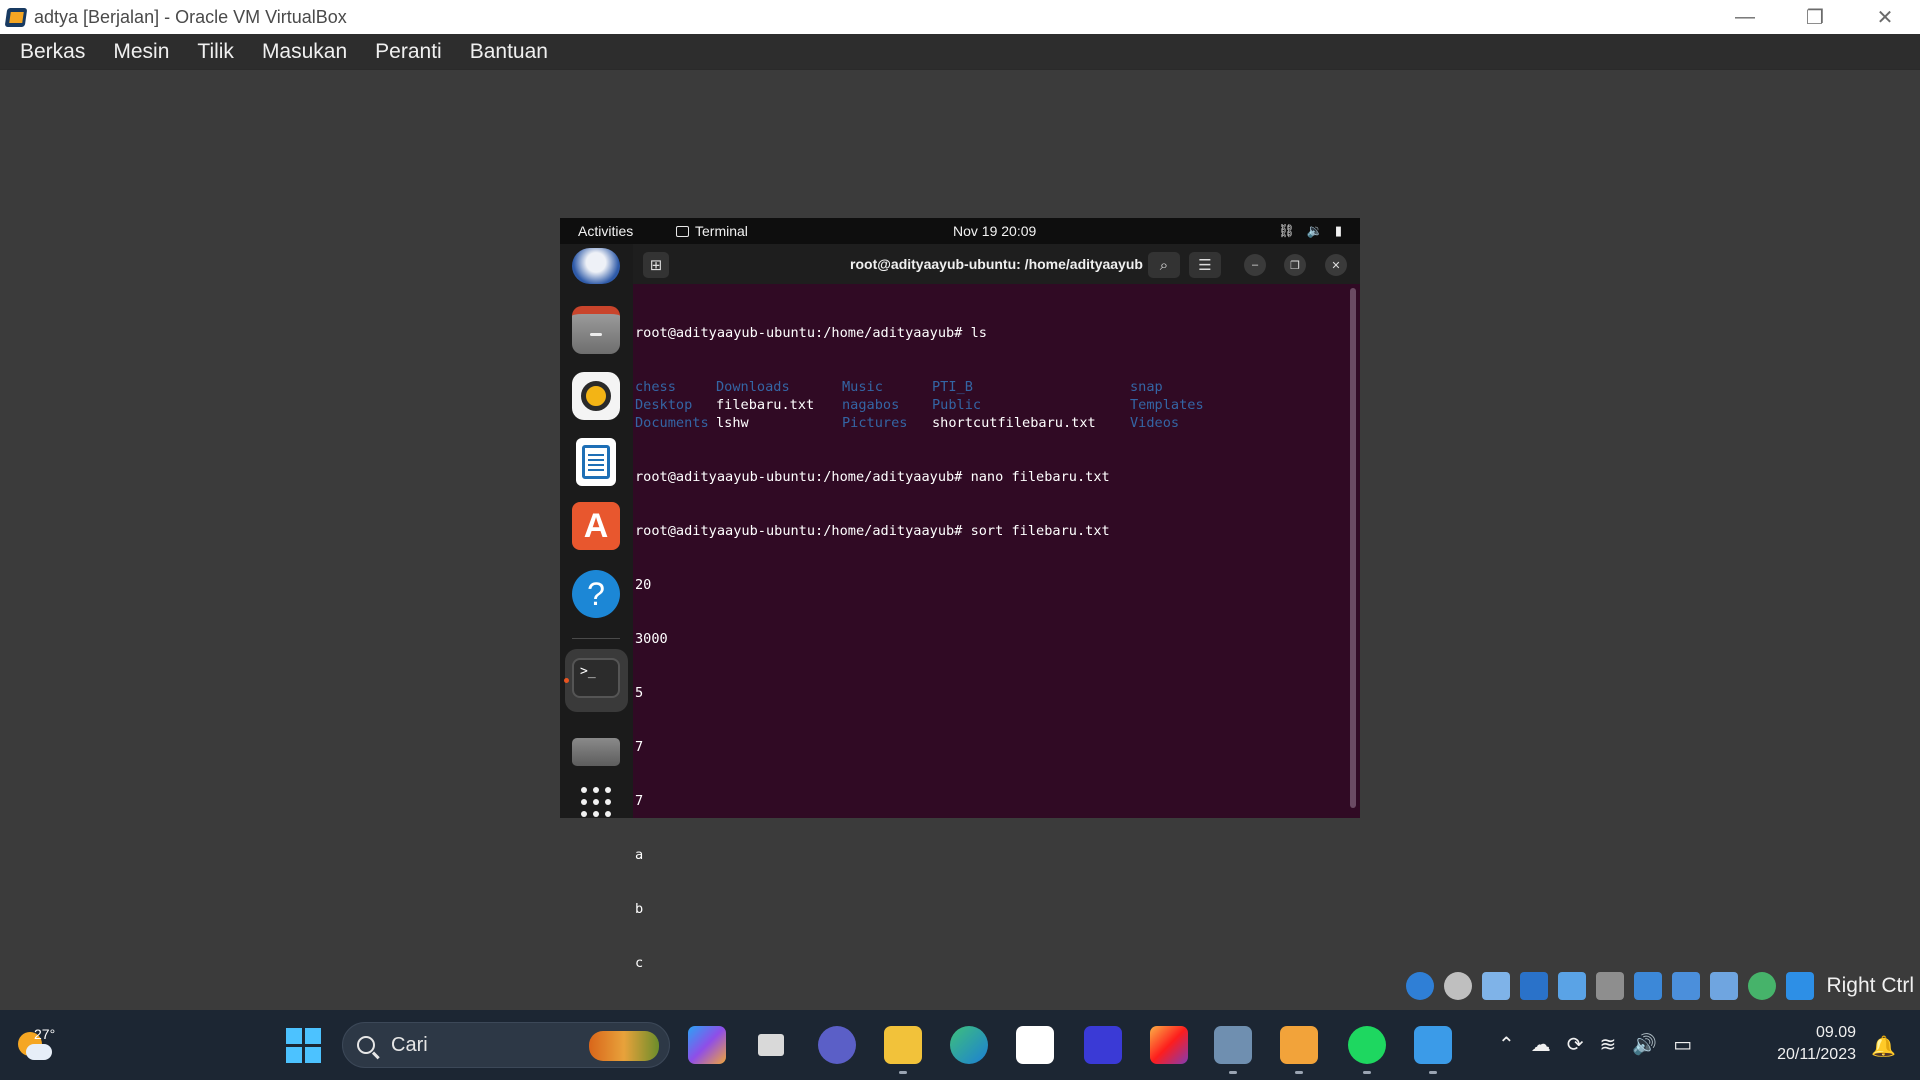  Describe the element at coordinates (304, 52) in the screenshot. I see `menu-masukan: Masukan` at that location.